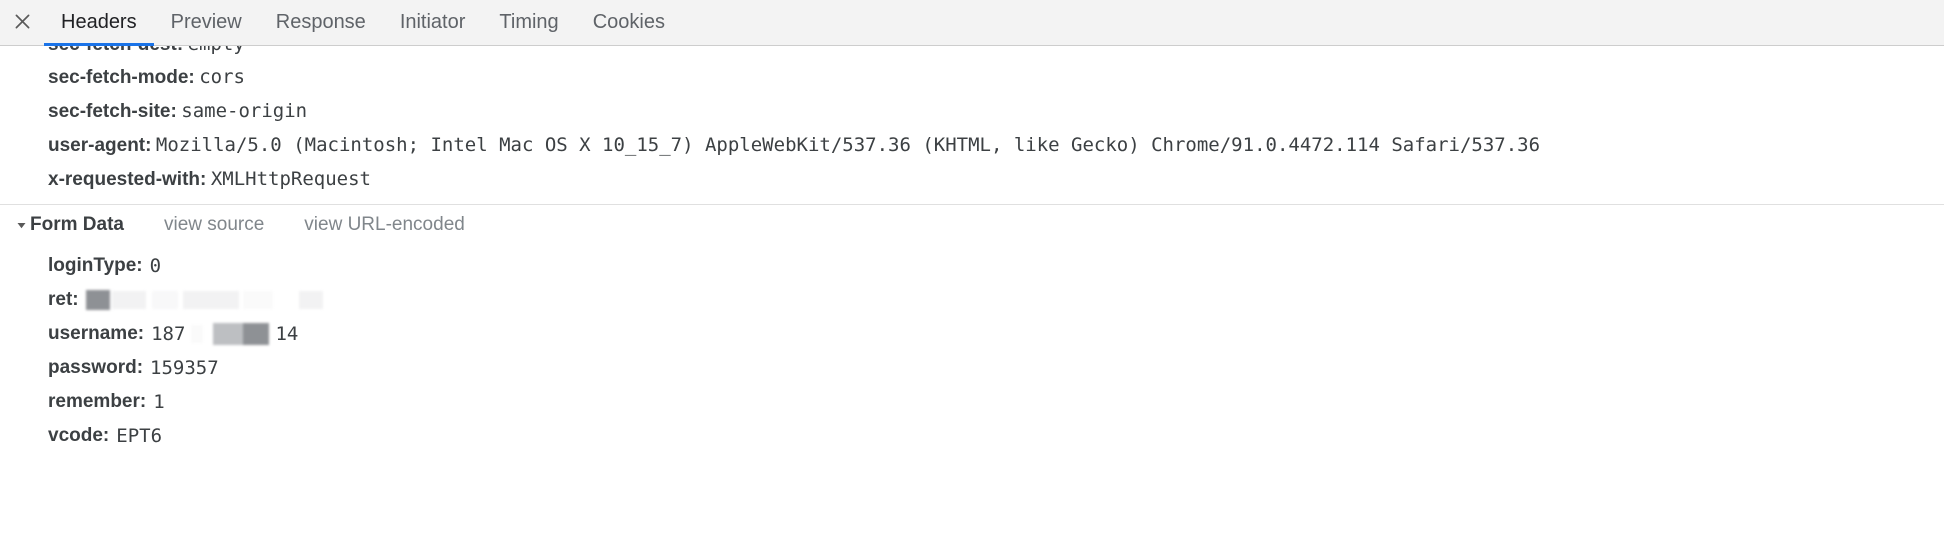 Image resolution: width=1944 pixels, height=560 pixels. Describe the element at coordinates (972, 368) in the screenshot. I see `form-data-row: password: 159357` at that location.